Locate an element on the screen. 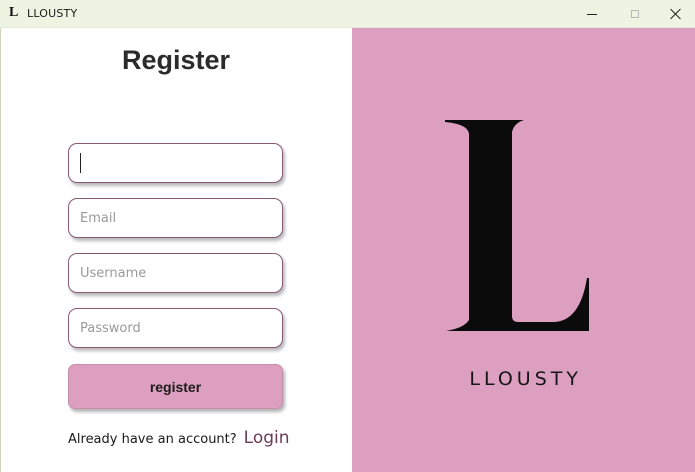 The width and height of the screenshot is (695, 472). close-button is located at coordinates (675, 14).